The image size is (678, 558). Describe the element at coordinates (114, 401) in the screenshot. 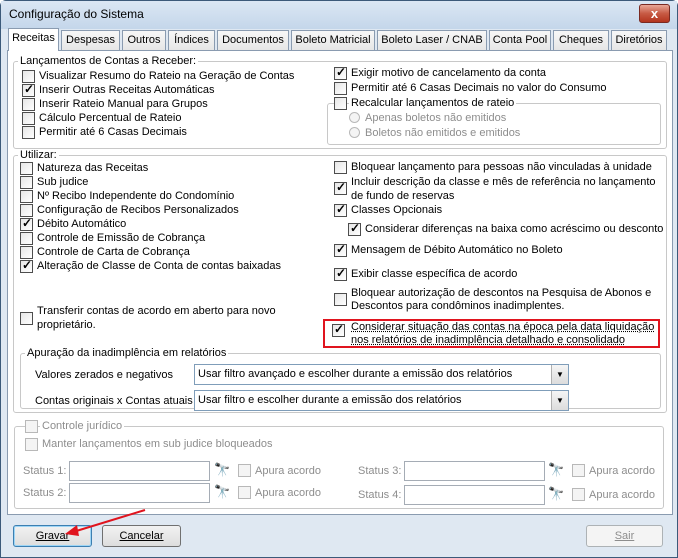

I see `label-contas-originais: Contas originais x Contas atuais` at that location.